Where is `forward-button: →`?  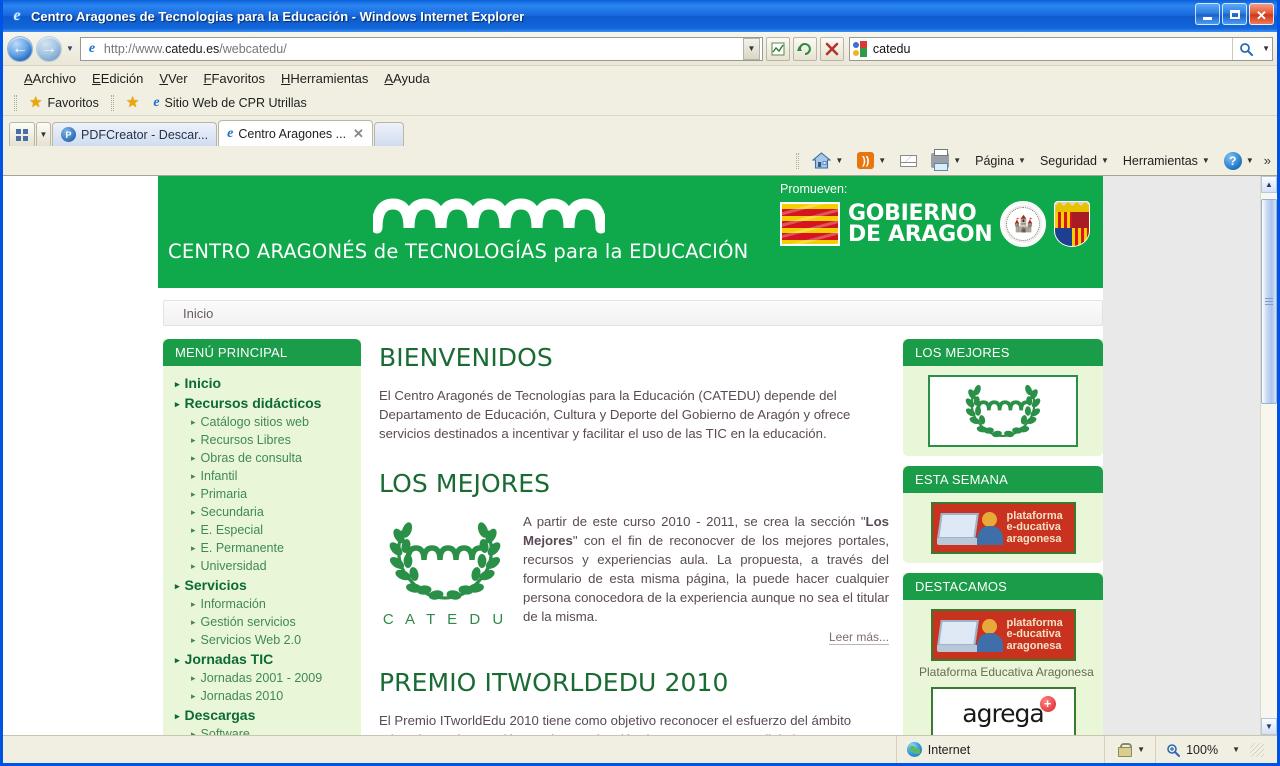
forward-button: → is located at coordinates (49, 48).